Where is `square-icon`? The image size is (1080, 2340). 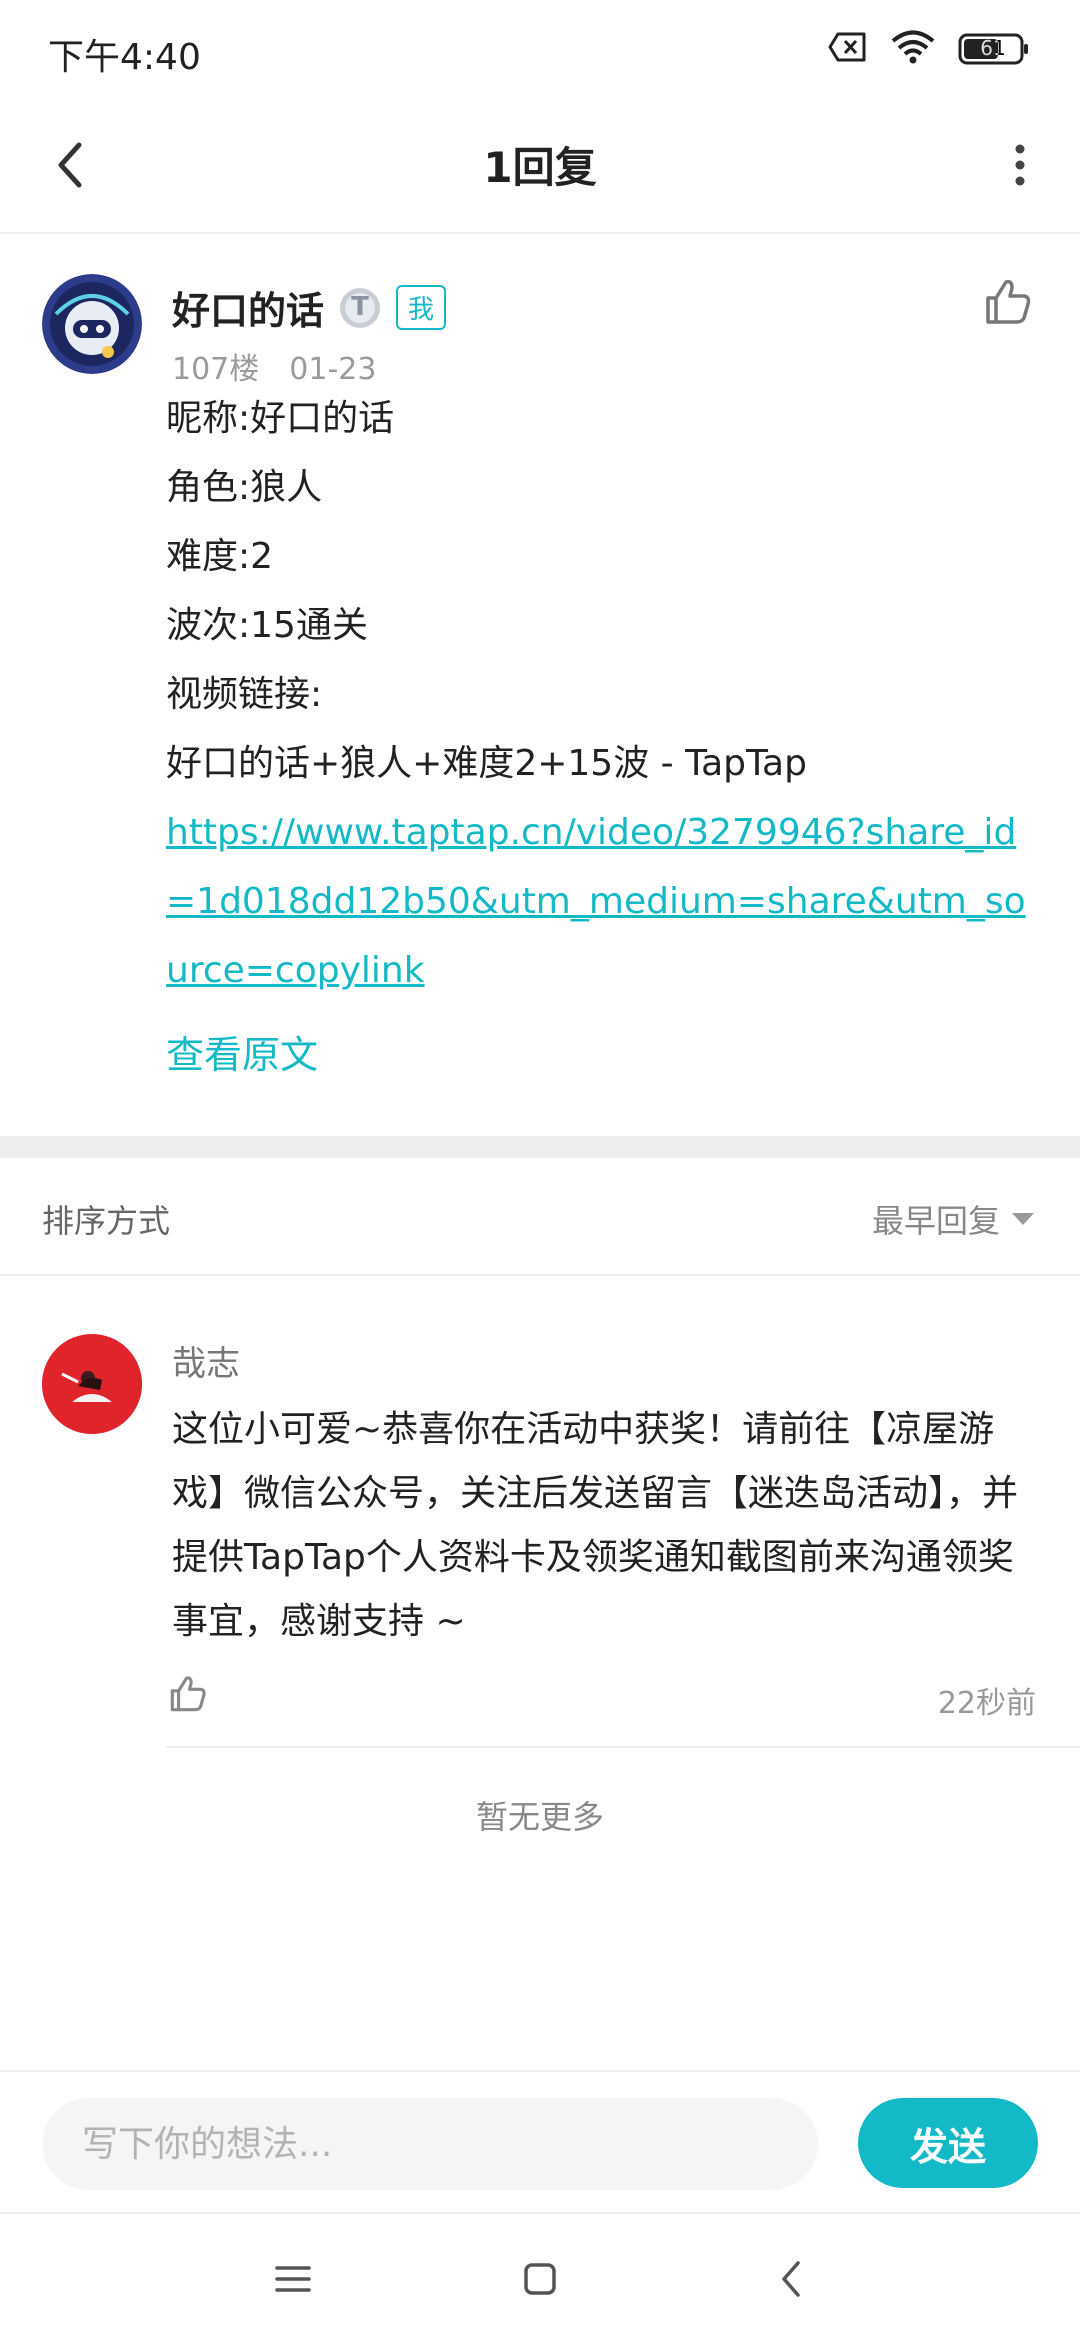 square-icon is located at coordinates (540, 2279).